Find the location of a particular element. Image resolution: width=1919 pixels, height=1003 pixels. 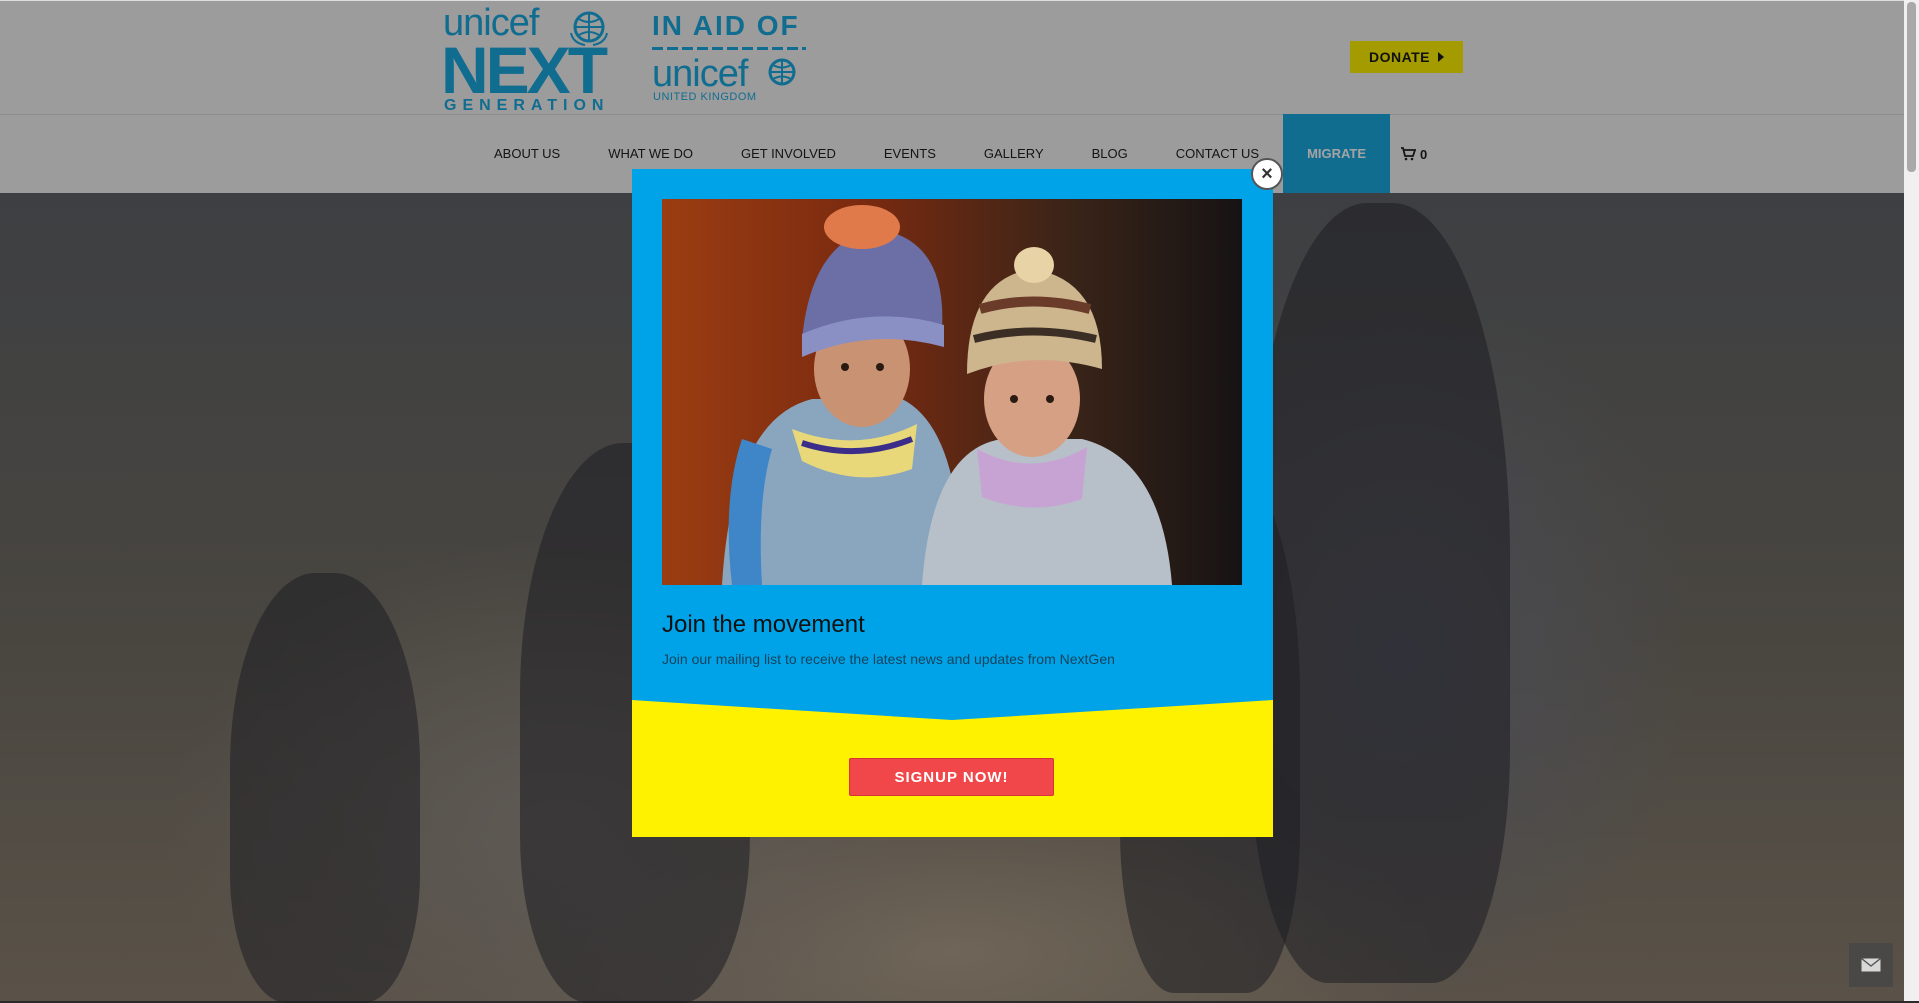

in-aid-of-title: IN AID OF is located at coordinates (726, 25).